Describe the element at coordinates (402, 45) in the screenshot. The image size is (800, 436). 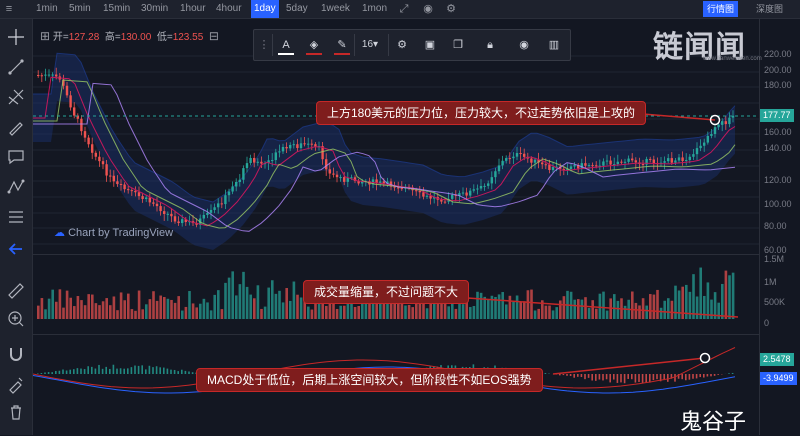
I see `gear-icon: ⚙` at that location.